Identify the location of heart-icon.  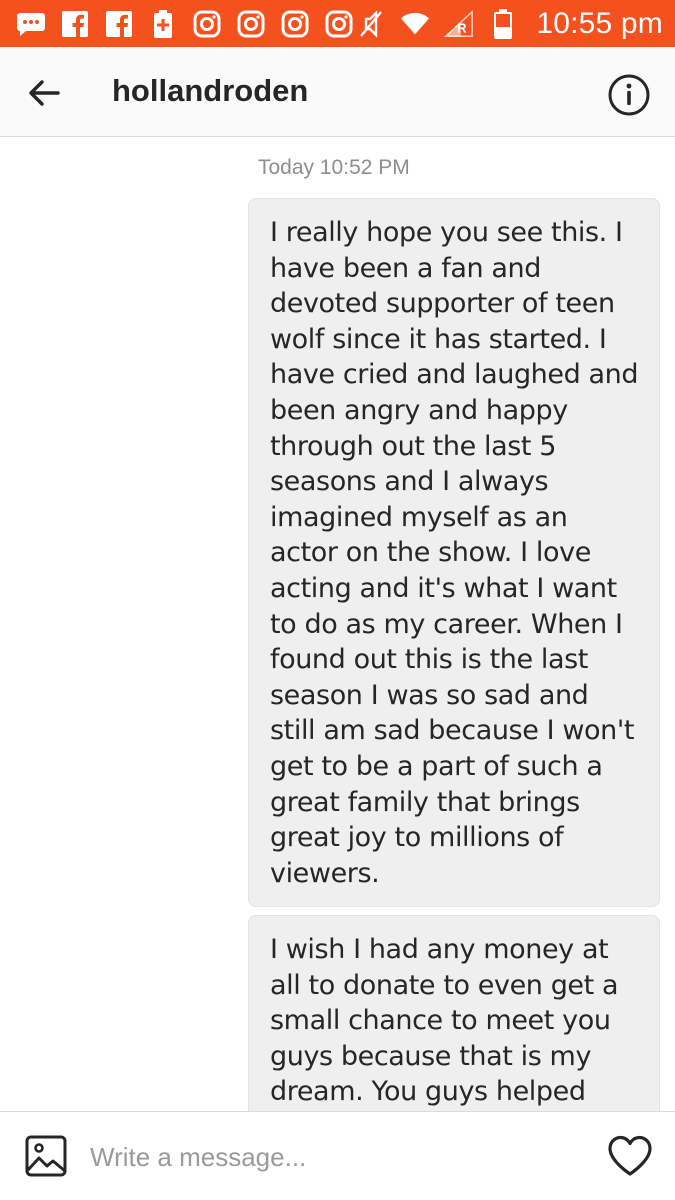
(630, 1155).